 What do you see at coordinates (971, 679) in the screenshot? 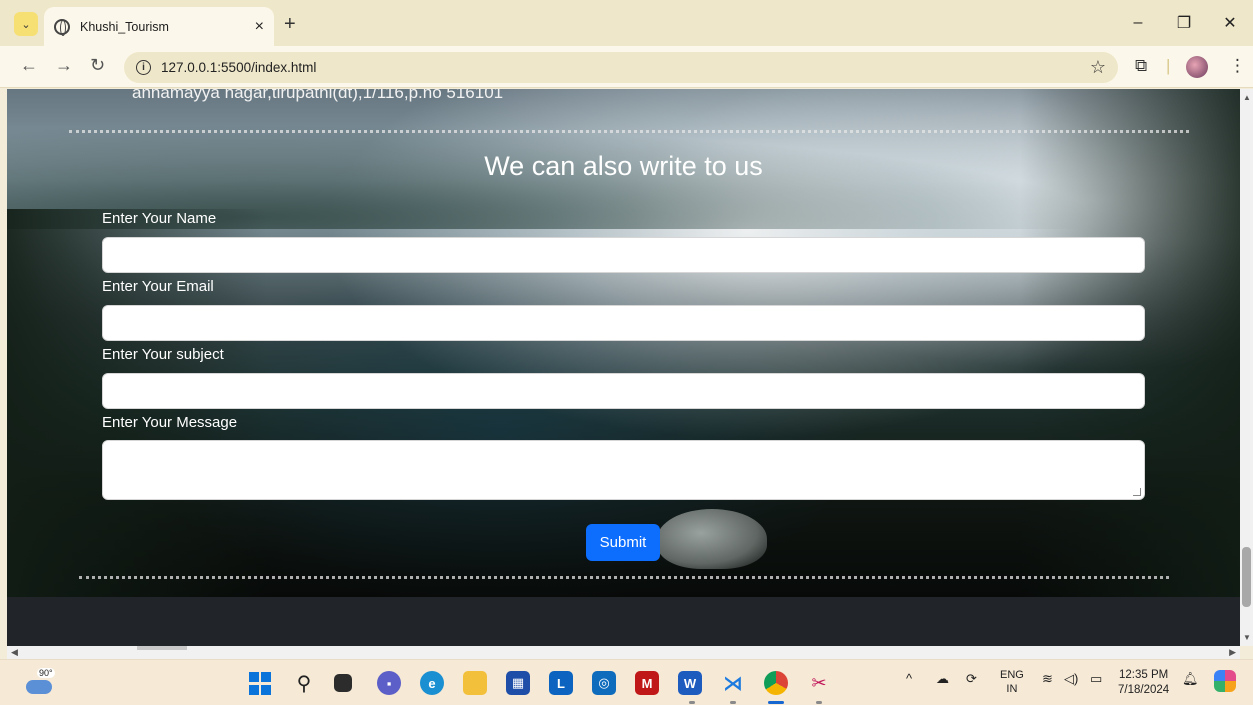
I see `sync-icon: ⟳` at bounding box center [971, 679].